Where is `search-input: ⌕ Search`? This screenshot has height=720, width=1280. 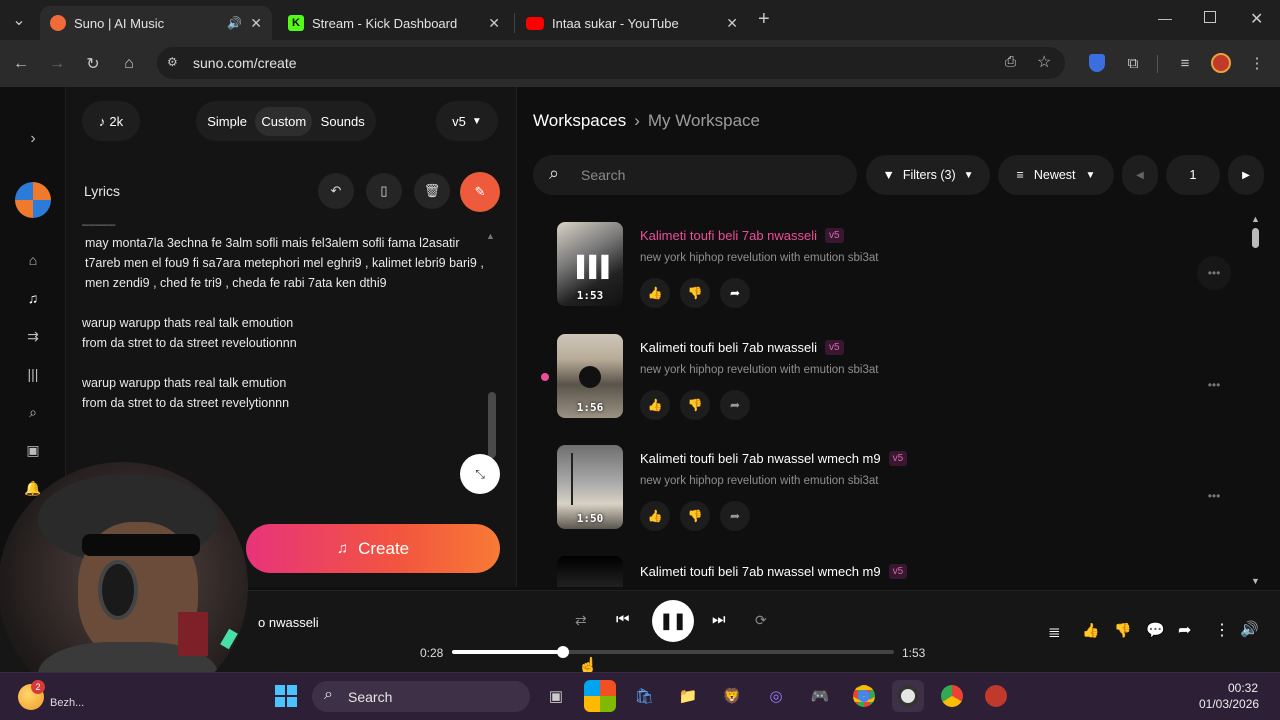 search-input: ⌕ Search is located at coordinates (695, 175).